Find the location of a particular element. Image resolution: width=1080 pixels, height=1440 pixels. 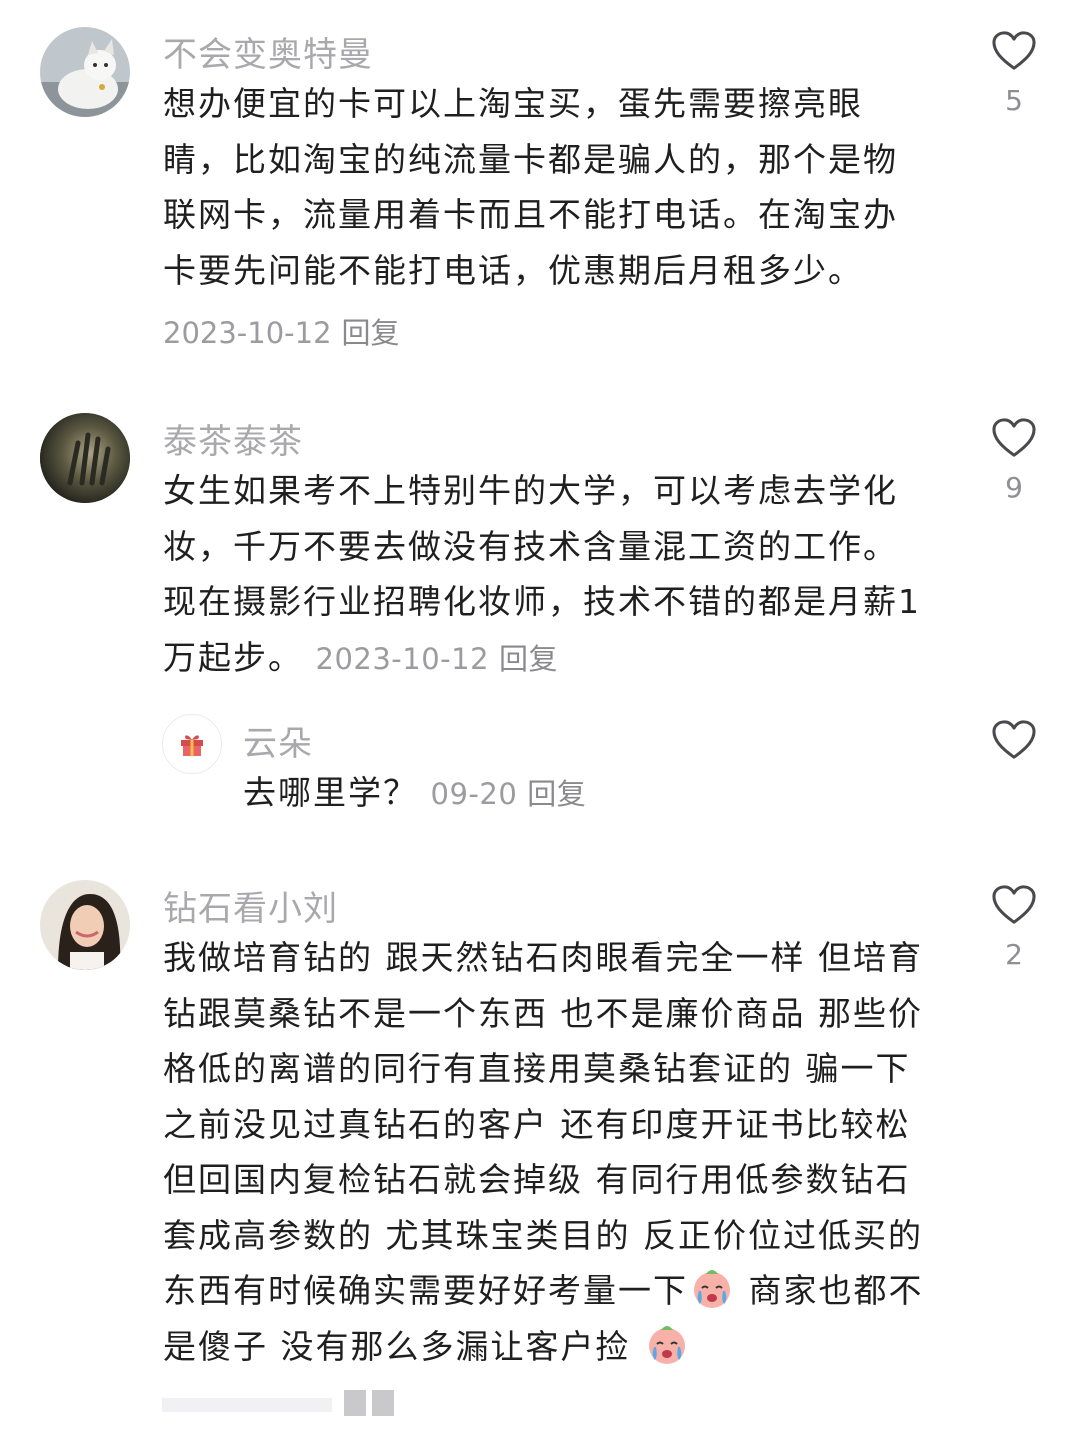

comment-line: 去哪里学？ is located at coordinates (330, 792).